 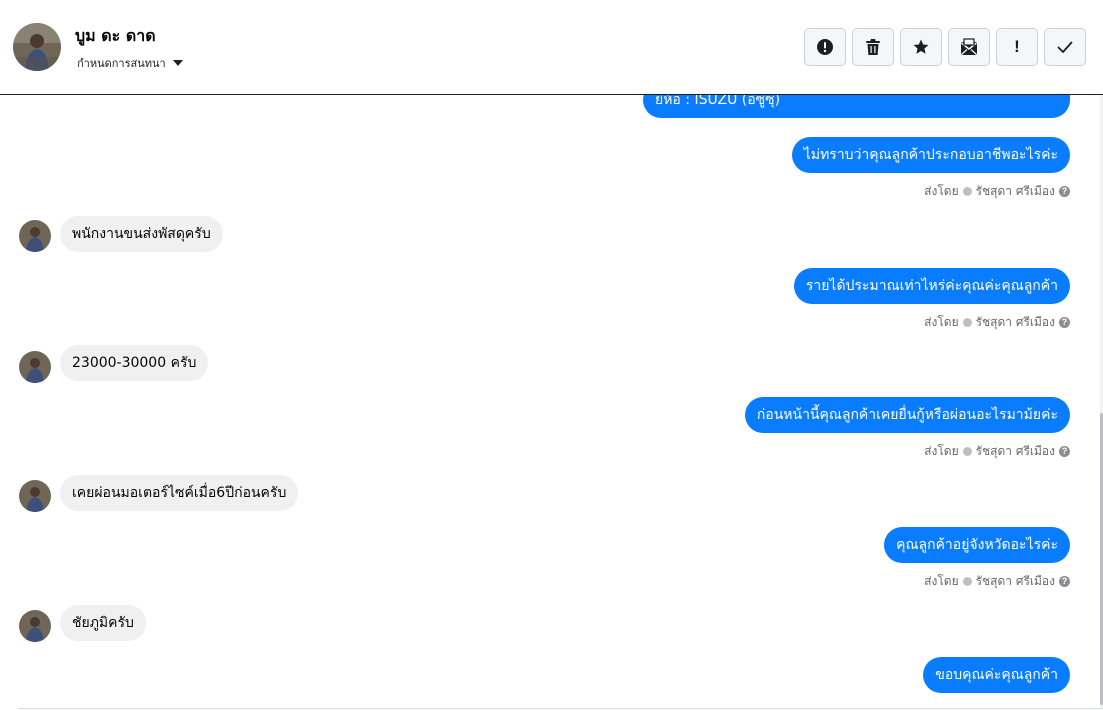 I want to click on alert-circle-icon, so click(x=825, y=47).